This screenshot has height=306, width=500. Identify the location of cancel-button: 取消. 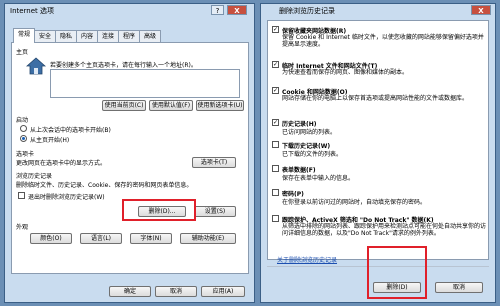
(176, 291).